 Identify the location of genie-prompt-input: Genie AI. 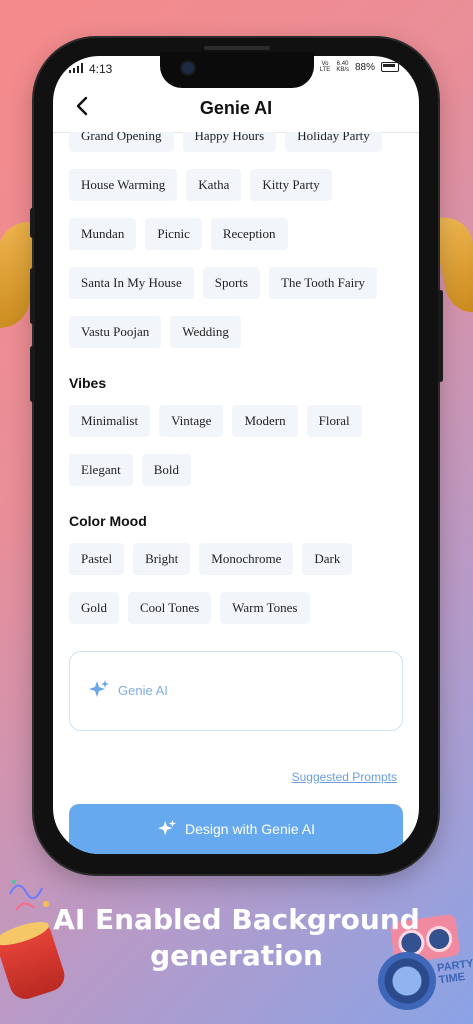
(236, 691).